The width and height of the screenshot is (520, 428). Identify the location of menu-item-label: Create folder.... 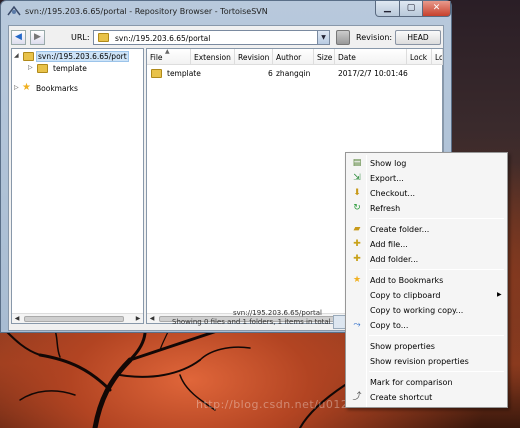
(400, 229).